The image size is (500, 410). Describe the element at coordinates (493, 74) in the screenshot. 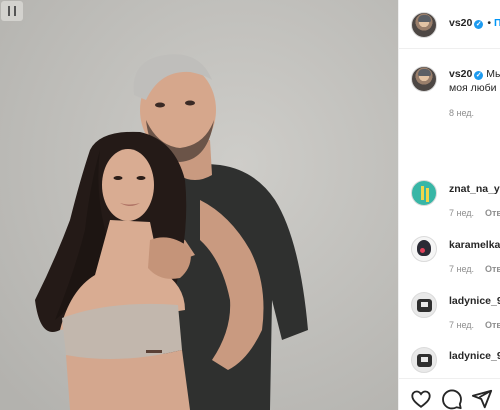

I see `caption-text-line1: Мы` at that location.